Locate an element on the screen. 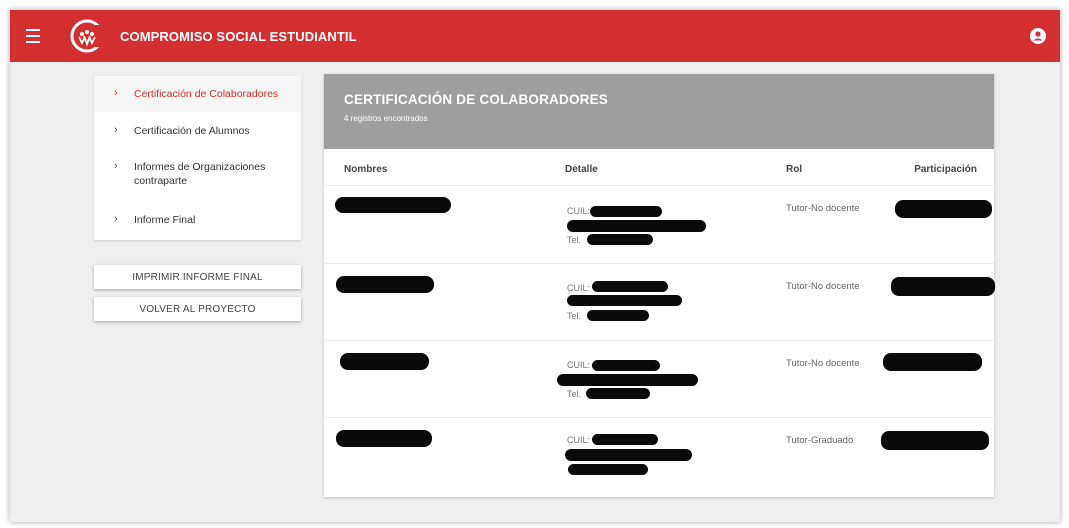  column-header-nombres: Nombres is located at coordinates (365, 169).